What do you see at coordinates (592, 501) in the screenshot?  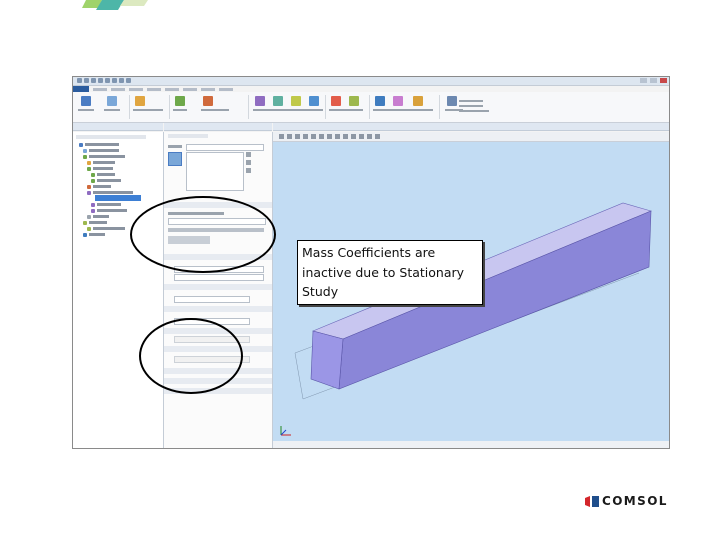 I see `comsol-logo-icon` at bounding box center [592, 501].